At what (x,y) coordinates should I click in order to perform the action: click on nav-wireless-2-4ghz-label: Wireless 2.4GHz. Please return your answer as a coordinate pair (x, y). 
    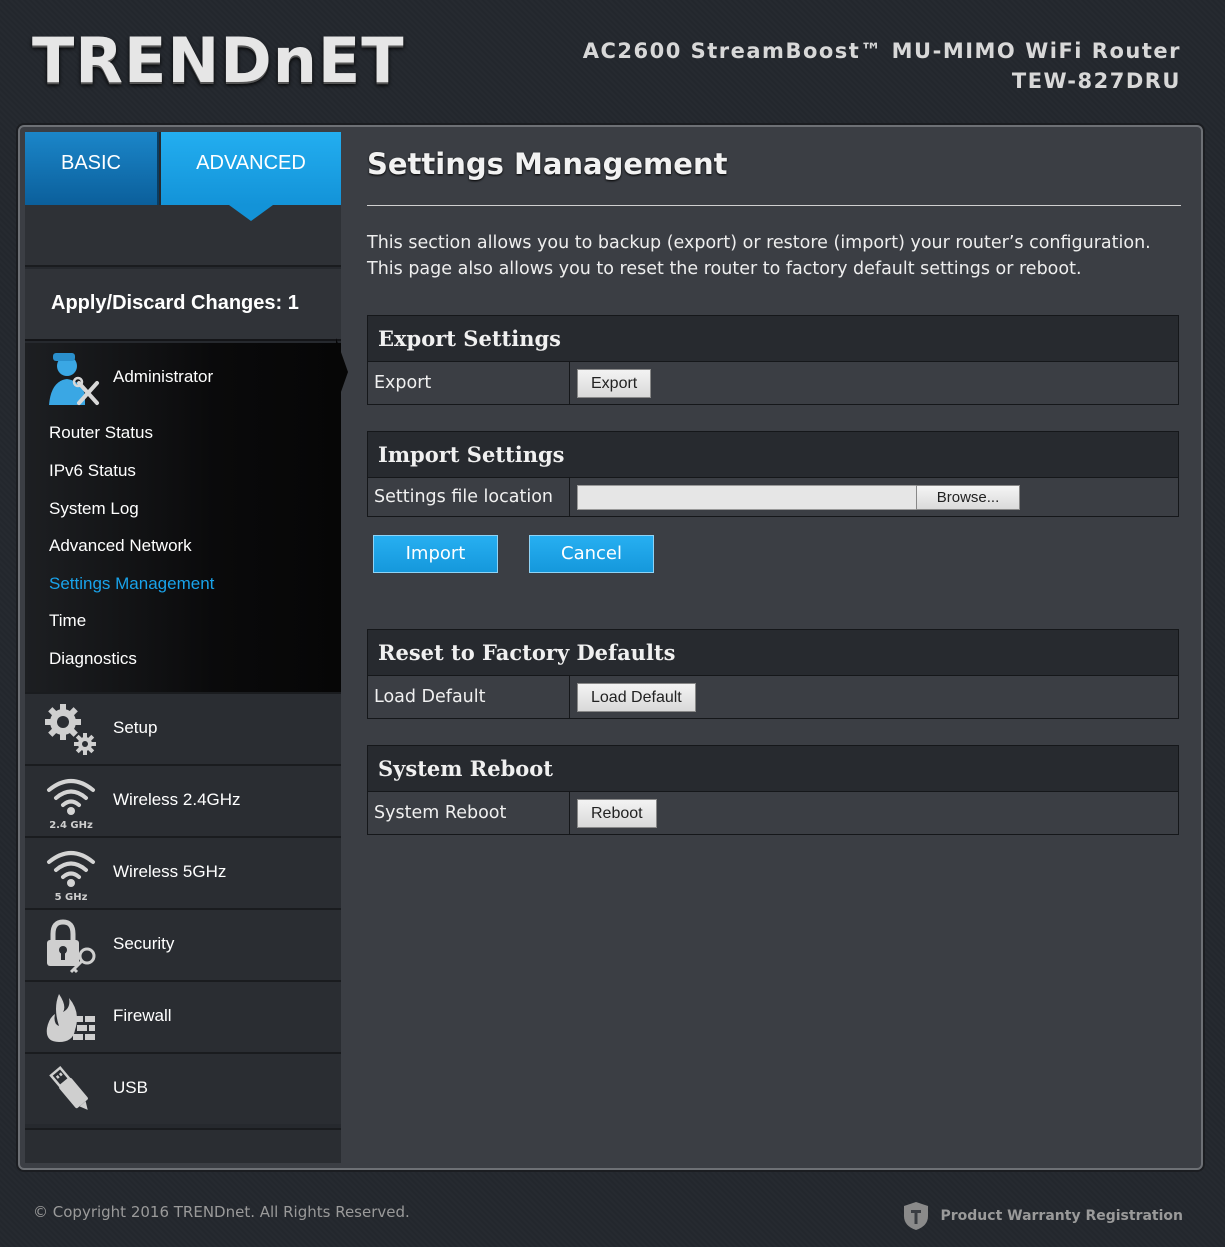
    Looking at the image, I should click on (177, 799).